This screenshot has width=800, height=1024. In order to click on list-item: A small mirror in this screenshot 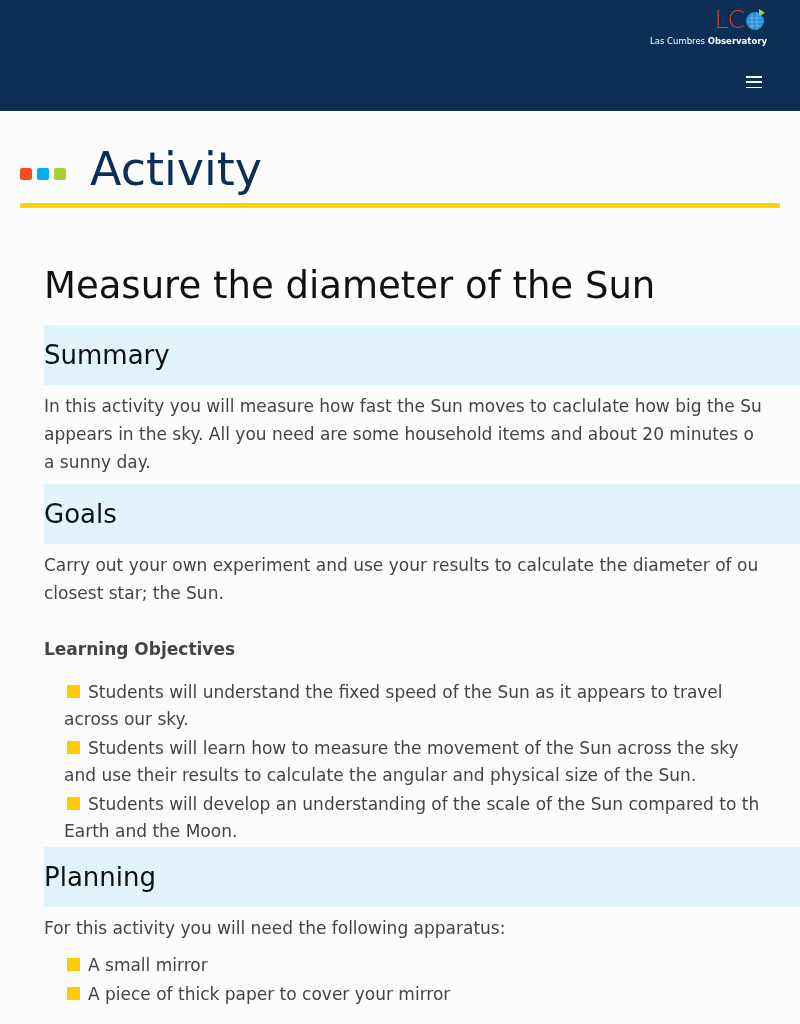, I will do `click(432, 965)`.